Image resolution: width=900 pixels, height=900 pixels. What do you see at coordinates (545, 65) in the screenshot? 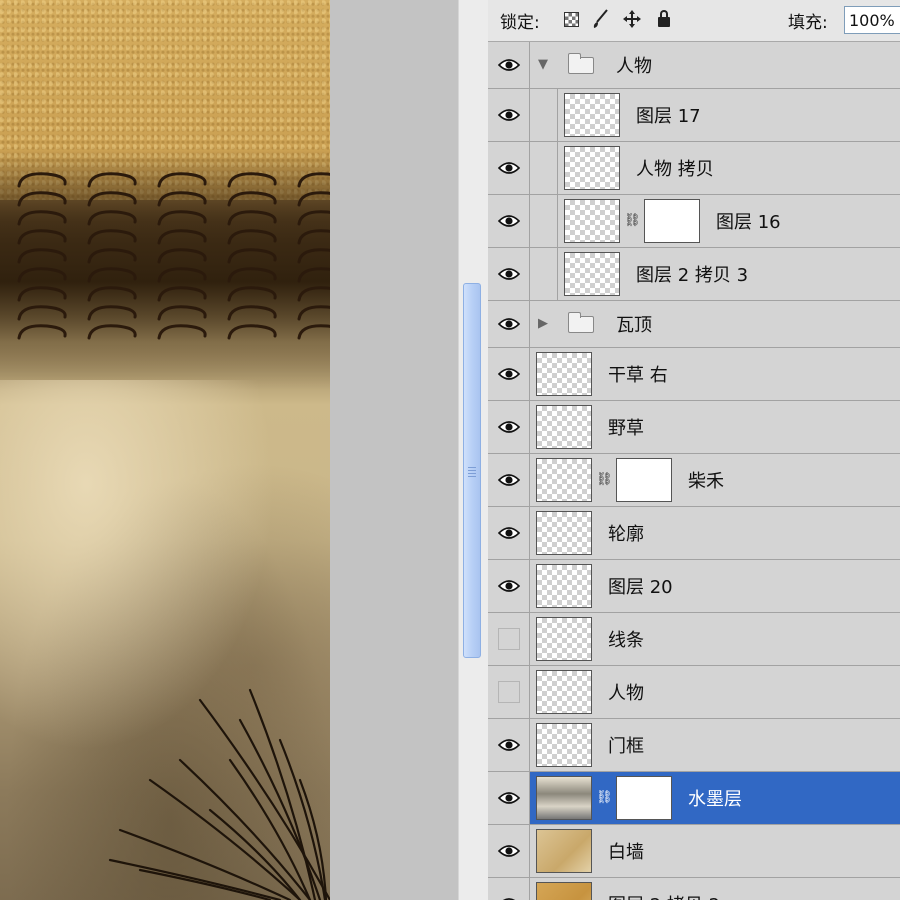
I see `disclosure-expanded-icon: ▼` at bounding box center [545, 65].